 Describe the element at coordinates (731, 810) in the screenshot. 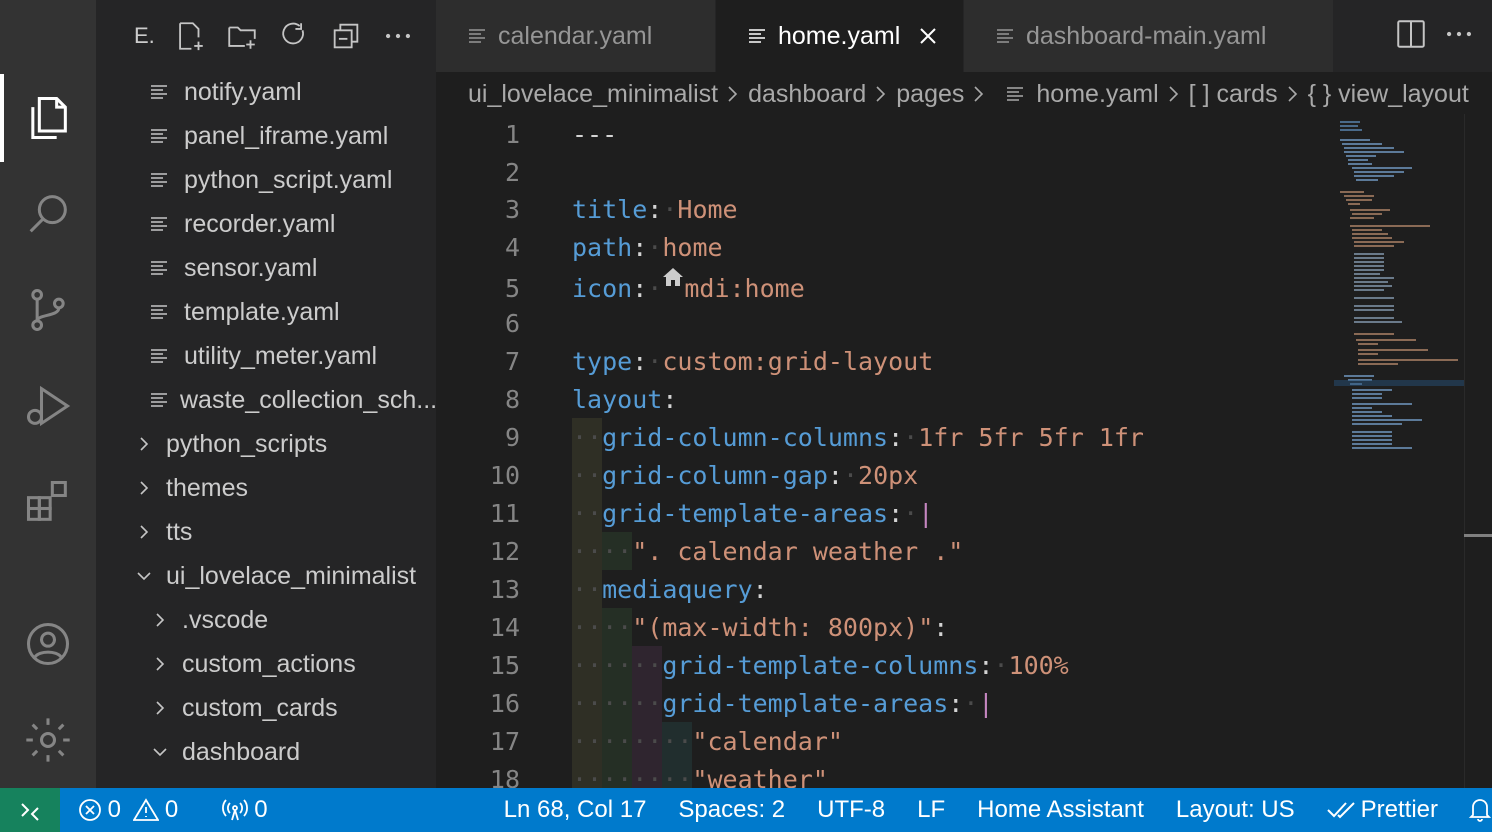

I see `indentation: Spaces: 2` at that location.